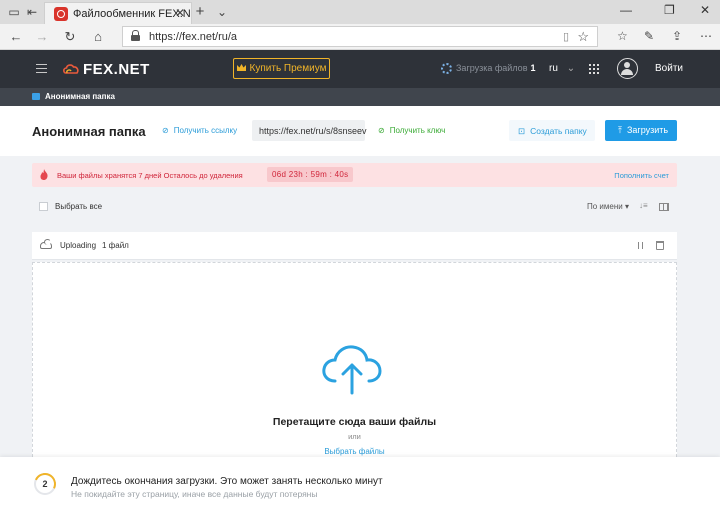 The height and width of the screenshot is (513, 720). Describe the element at coordinates (620, 130) in the screenshot. I see `upload-icon: ⤒` at that location.